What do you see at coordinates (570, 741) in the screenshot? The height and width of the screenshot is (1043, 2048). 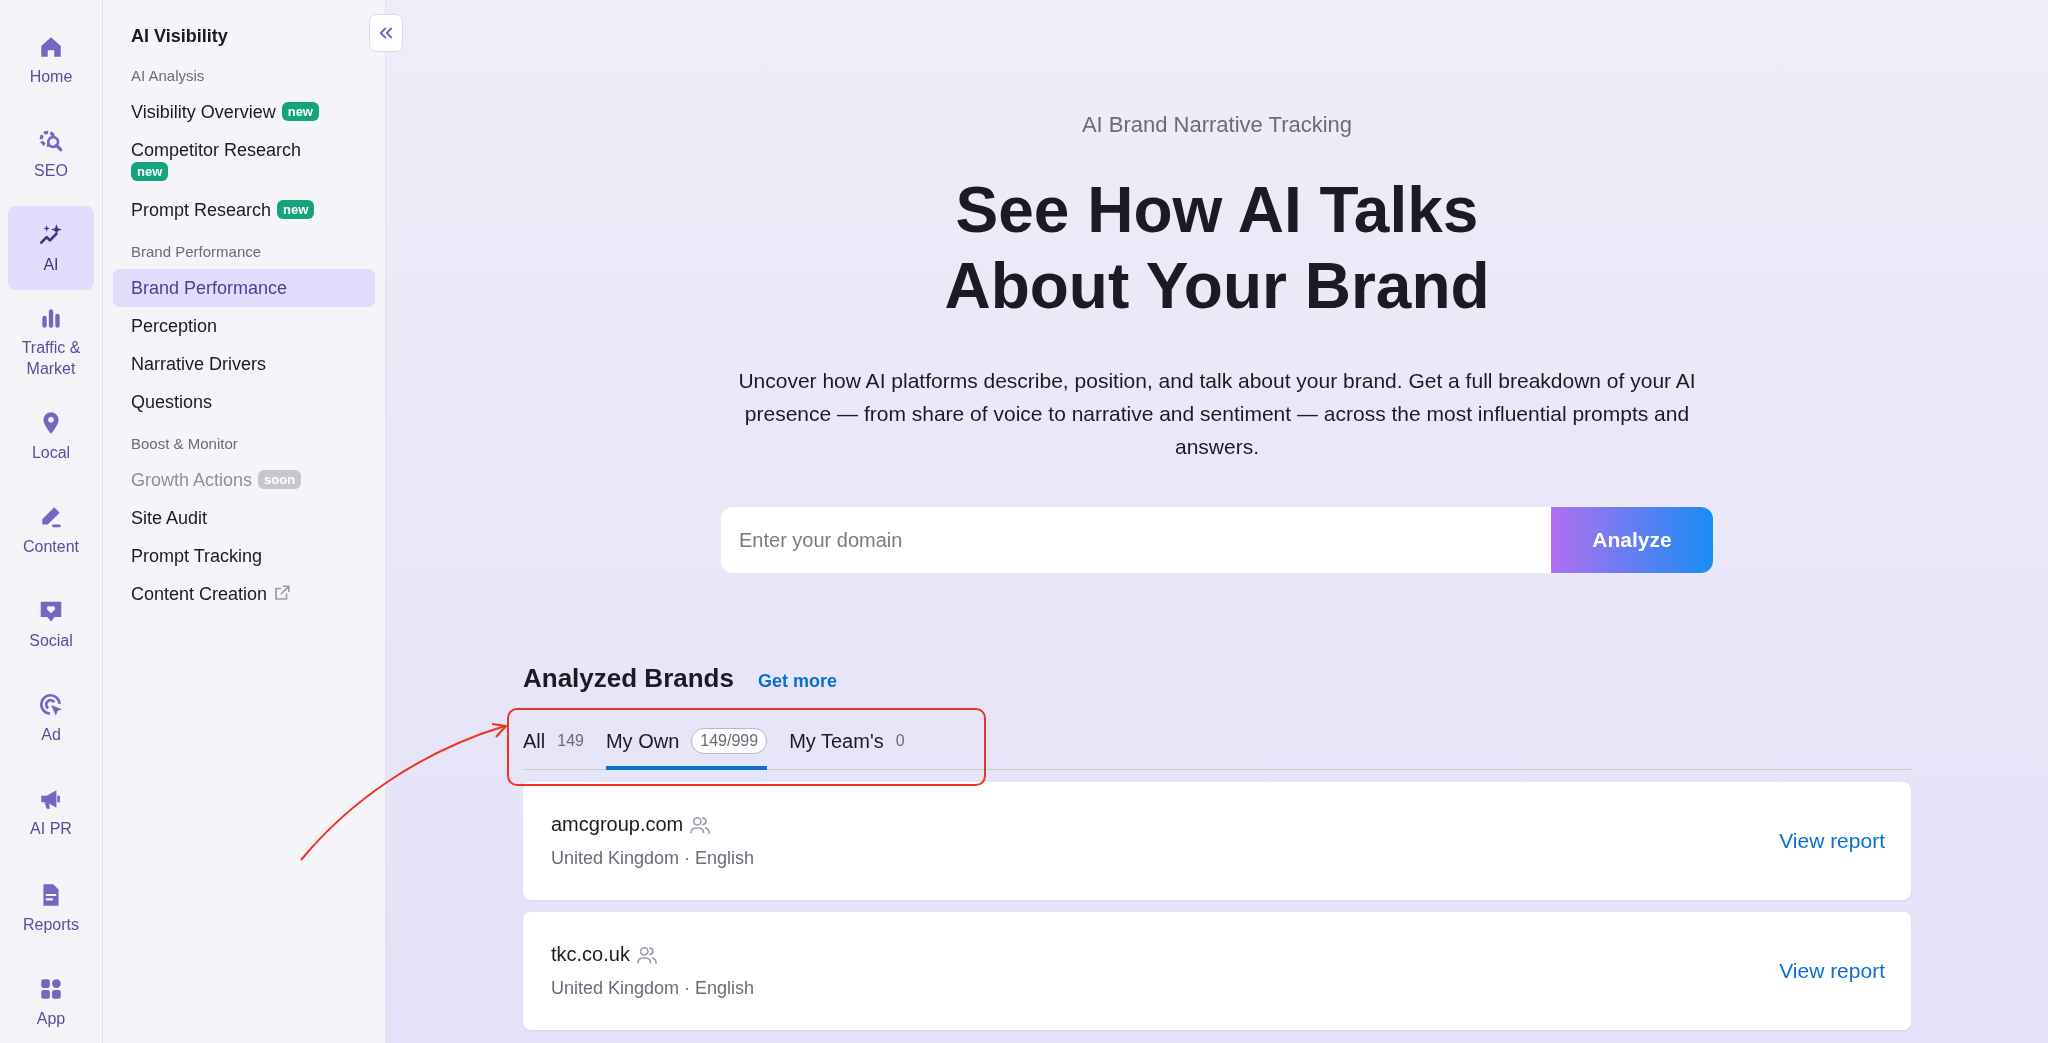 I see `tab-count: 149` at bounding box center [570, 741].